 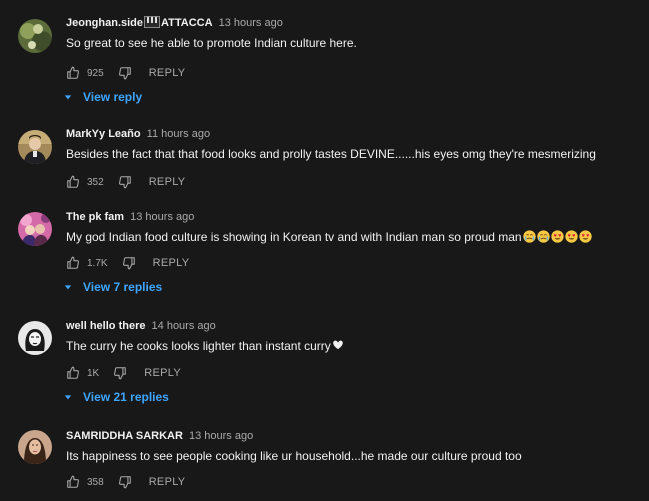 I want to click on comment-header: SAMRIDDHA SARKAR 13 hours ago, so click(x=159, y=436).